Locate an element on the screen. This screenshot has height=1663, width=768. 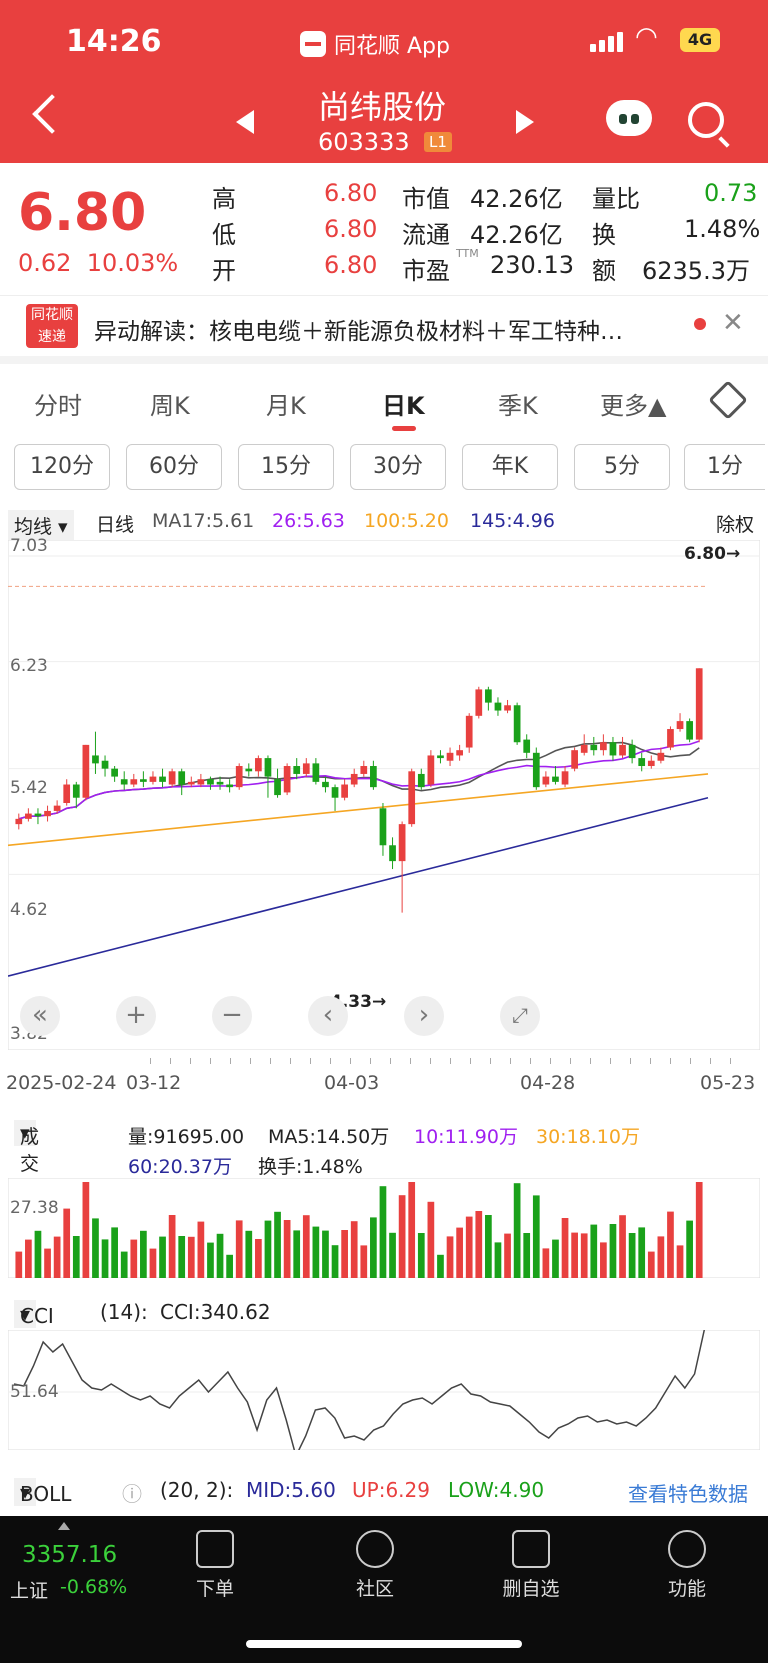
interval-year: 年K is located at coordinates (510, 467).